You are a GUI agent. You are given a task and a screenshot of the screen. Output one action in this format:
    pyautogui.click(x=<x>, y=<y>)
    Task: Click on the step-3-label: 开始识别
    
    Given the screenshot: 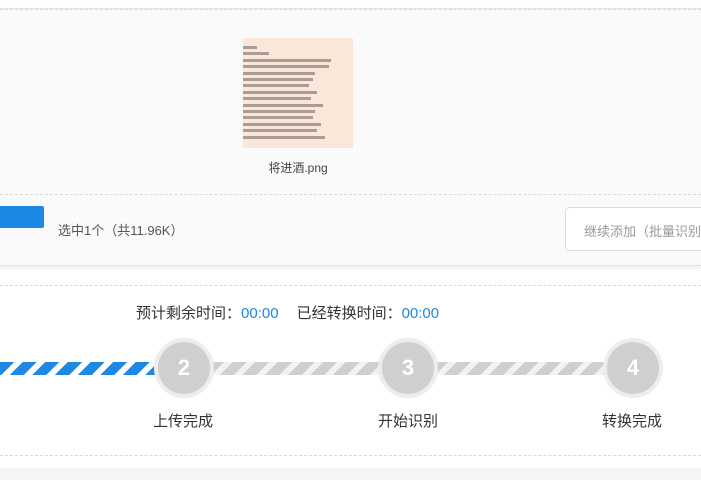 What is the action you would take?
    pyautogui.click(x=408, y=421)
    